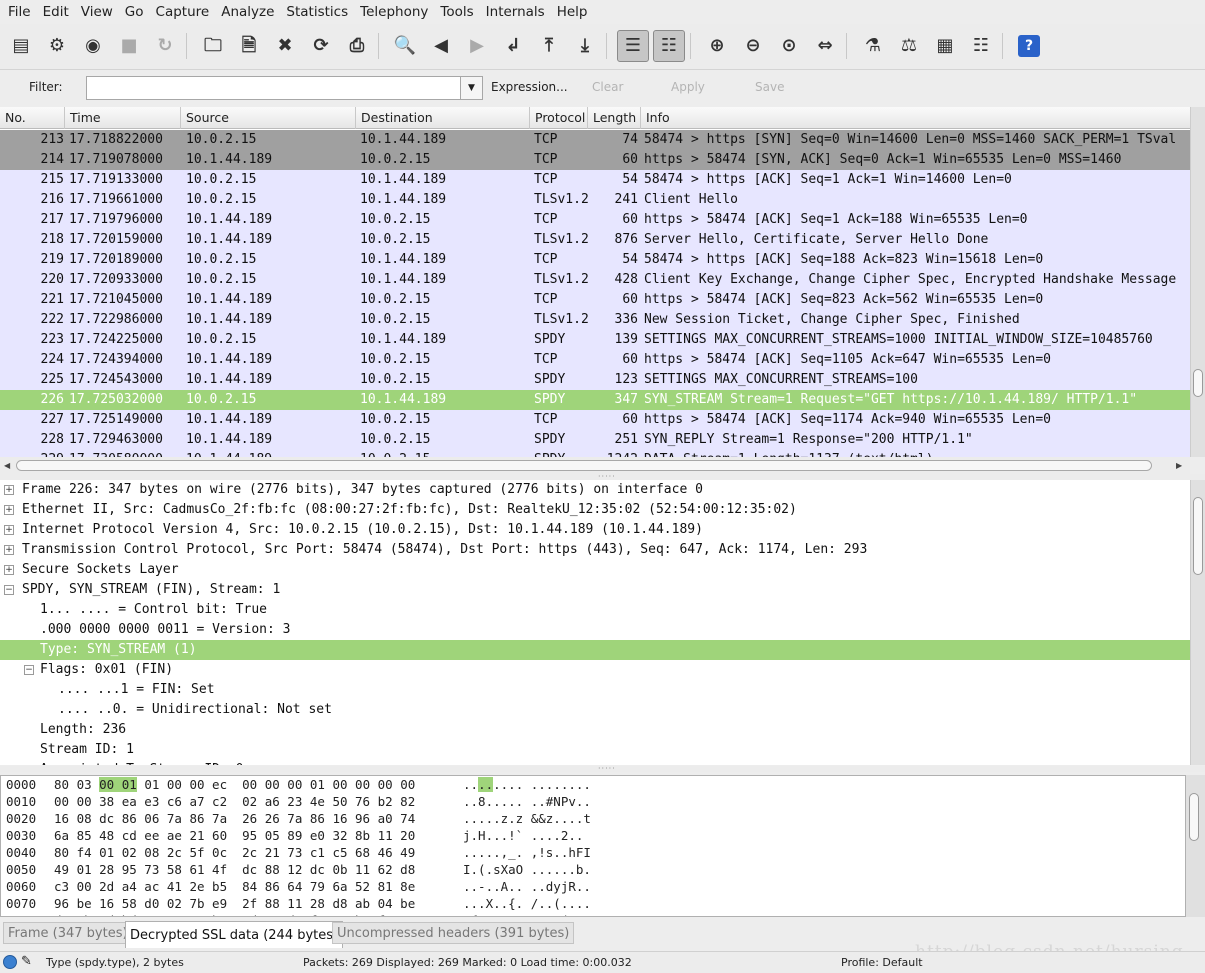 The image size is (1205, 973). I want to click on packet-details-scrollbar, so click(1197, 622).